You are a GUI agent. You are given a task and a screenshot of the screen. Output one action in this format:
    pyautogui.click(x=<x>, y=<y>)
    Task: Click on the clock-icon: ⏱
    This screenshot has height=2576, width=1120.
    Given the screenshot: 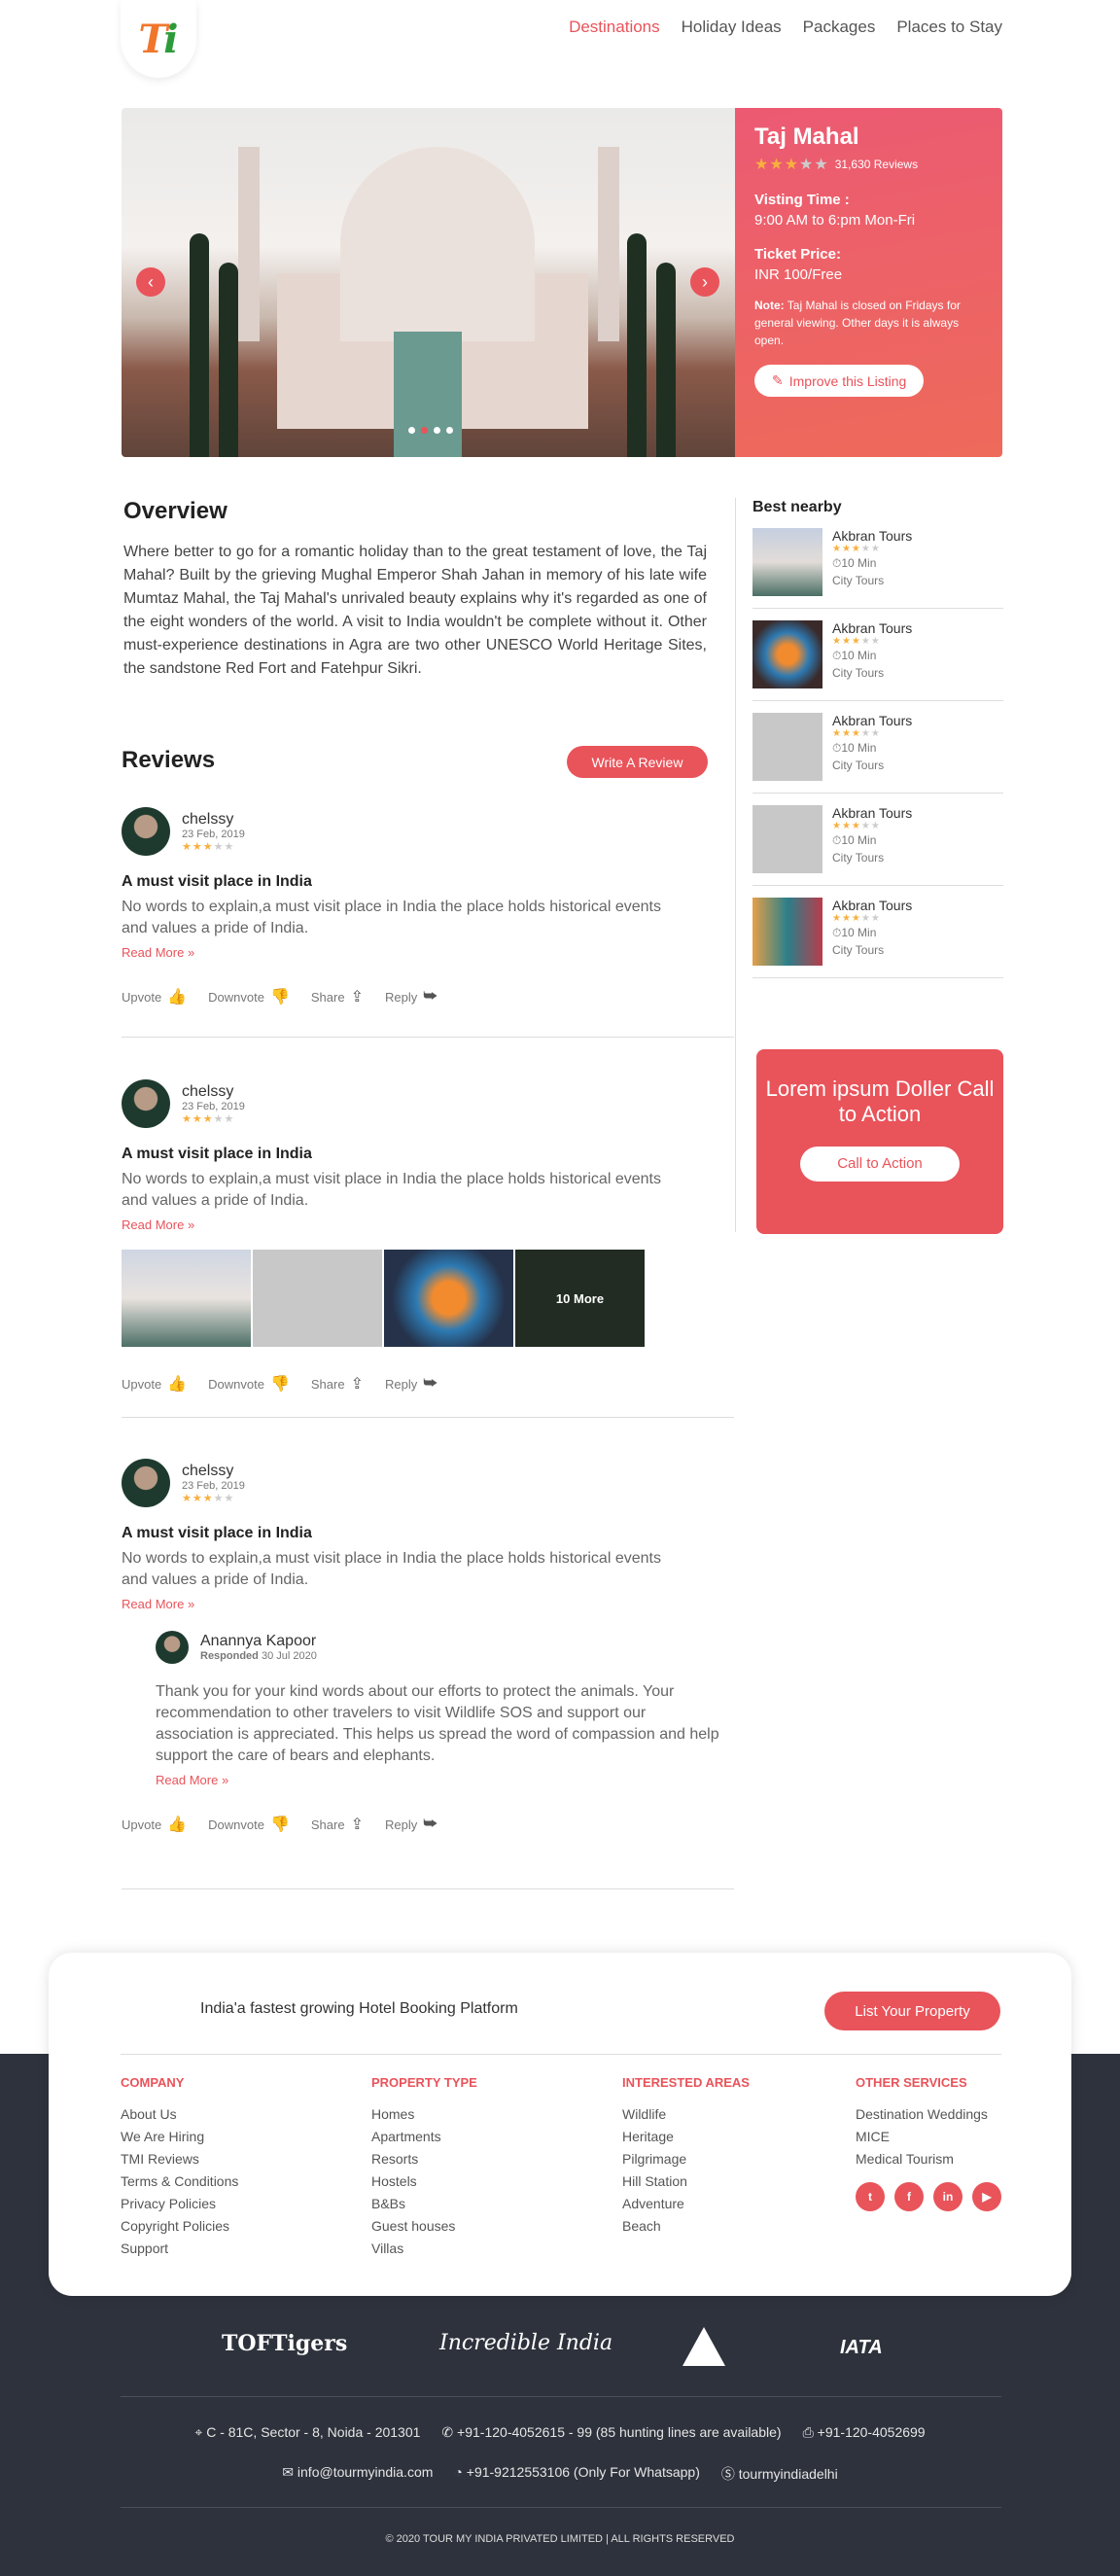 What is the action you would take?
    pyautogui.click(x=837, y=933)
    